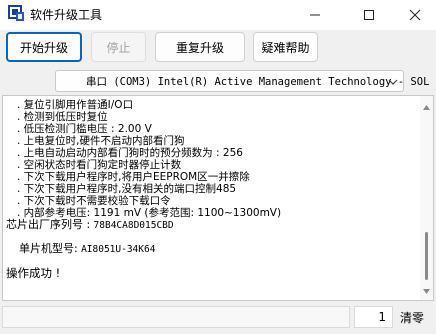 The image size is (436, 334). What do you see at coordinates (426, 106) in the screenshot?
I see `scroll-up-icon` at bounding box center [426, 106].